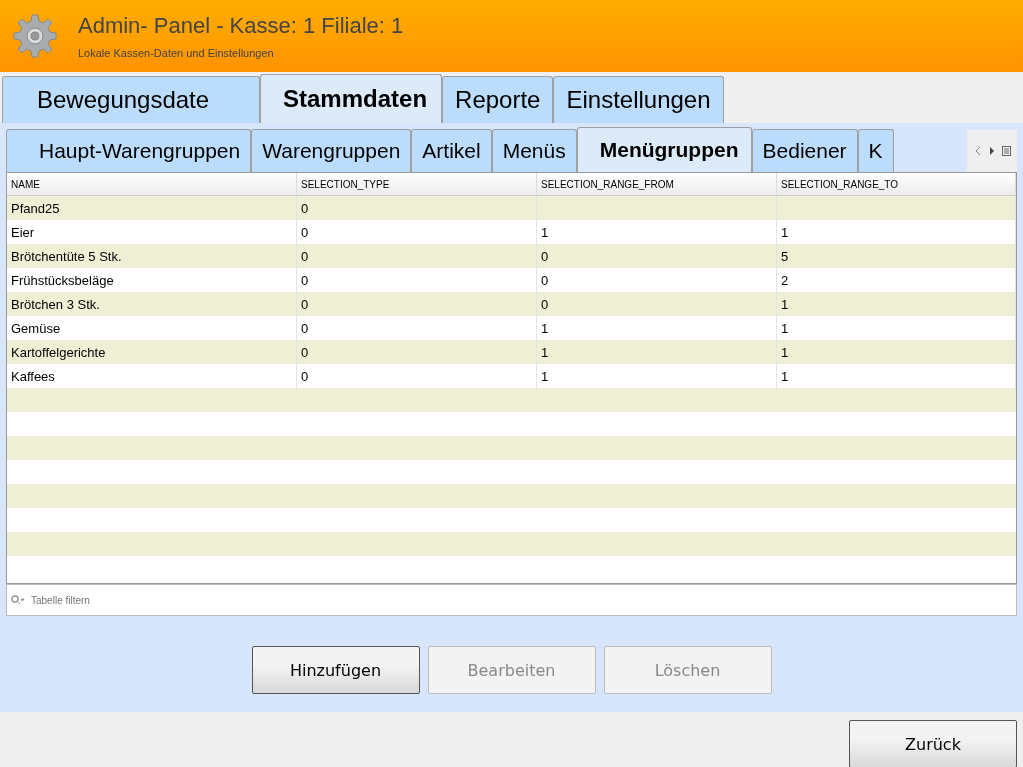 This screenshot has height=767, width=1023. What do you see at coordinates (991, 151) in the screenshot?
I see `scroll-right-icon` at bounding box center [991, 151].